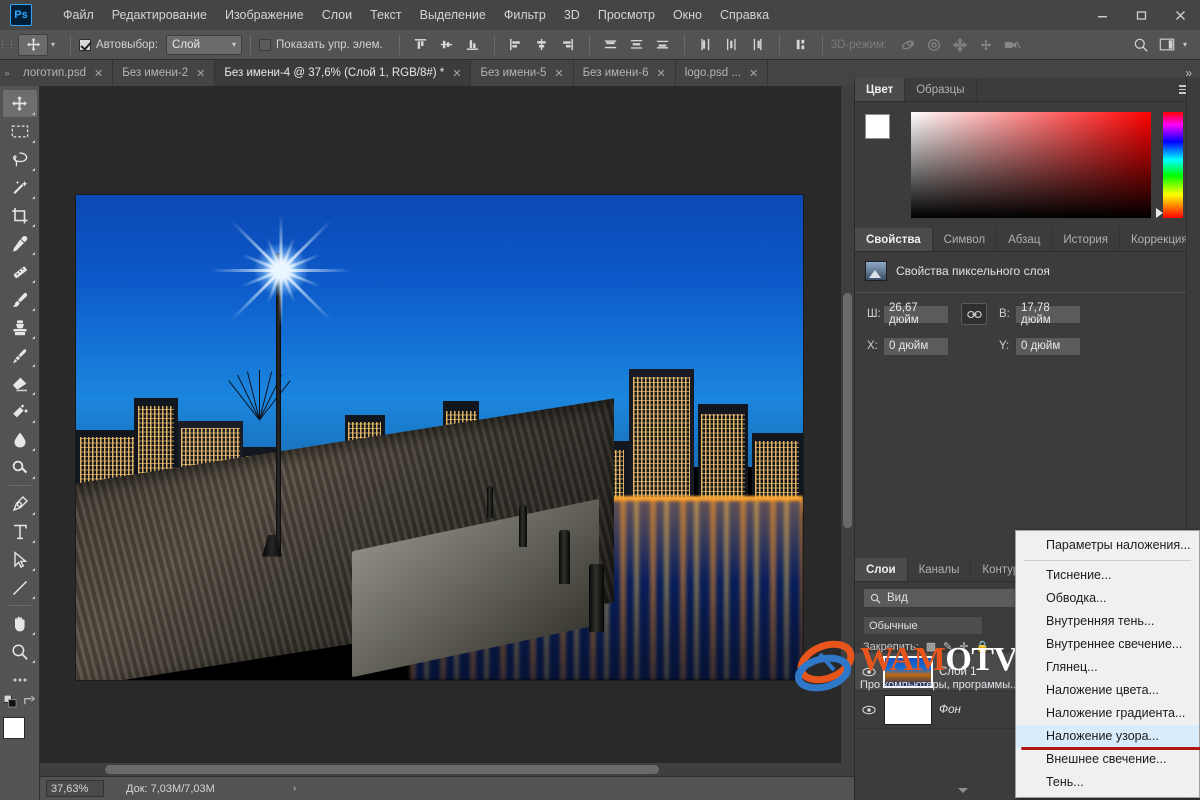  I want to click on canvas-vertical-scrollbar, so click(847, 431).